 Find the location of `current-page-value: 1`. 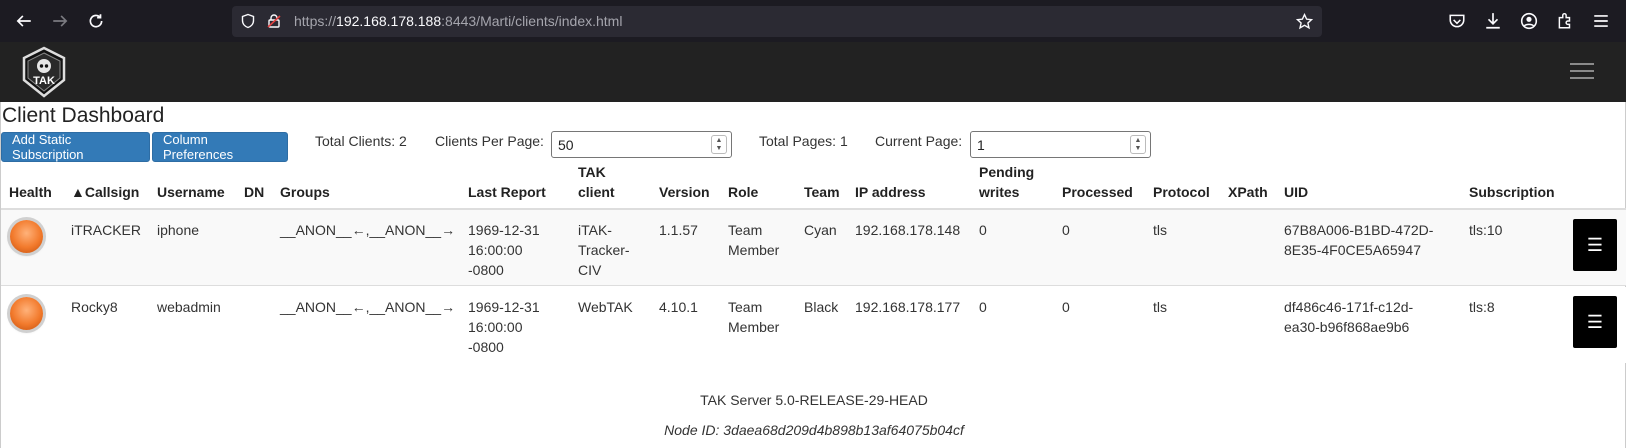

current-page-value: 1 is located at coordinates (981, 145).